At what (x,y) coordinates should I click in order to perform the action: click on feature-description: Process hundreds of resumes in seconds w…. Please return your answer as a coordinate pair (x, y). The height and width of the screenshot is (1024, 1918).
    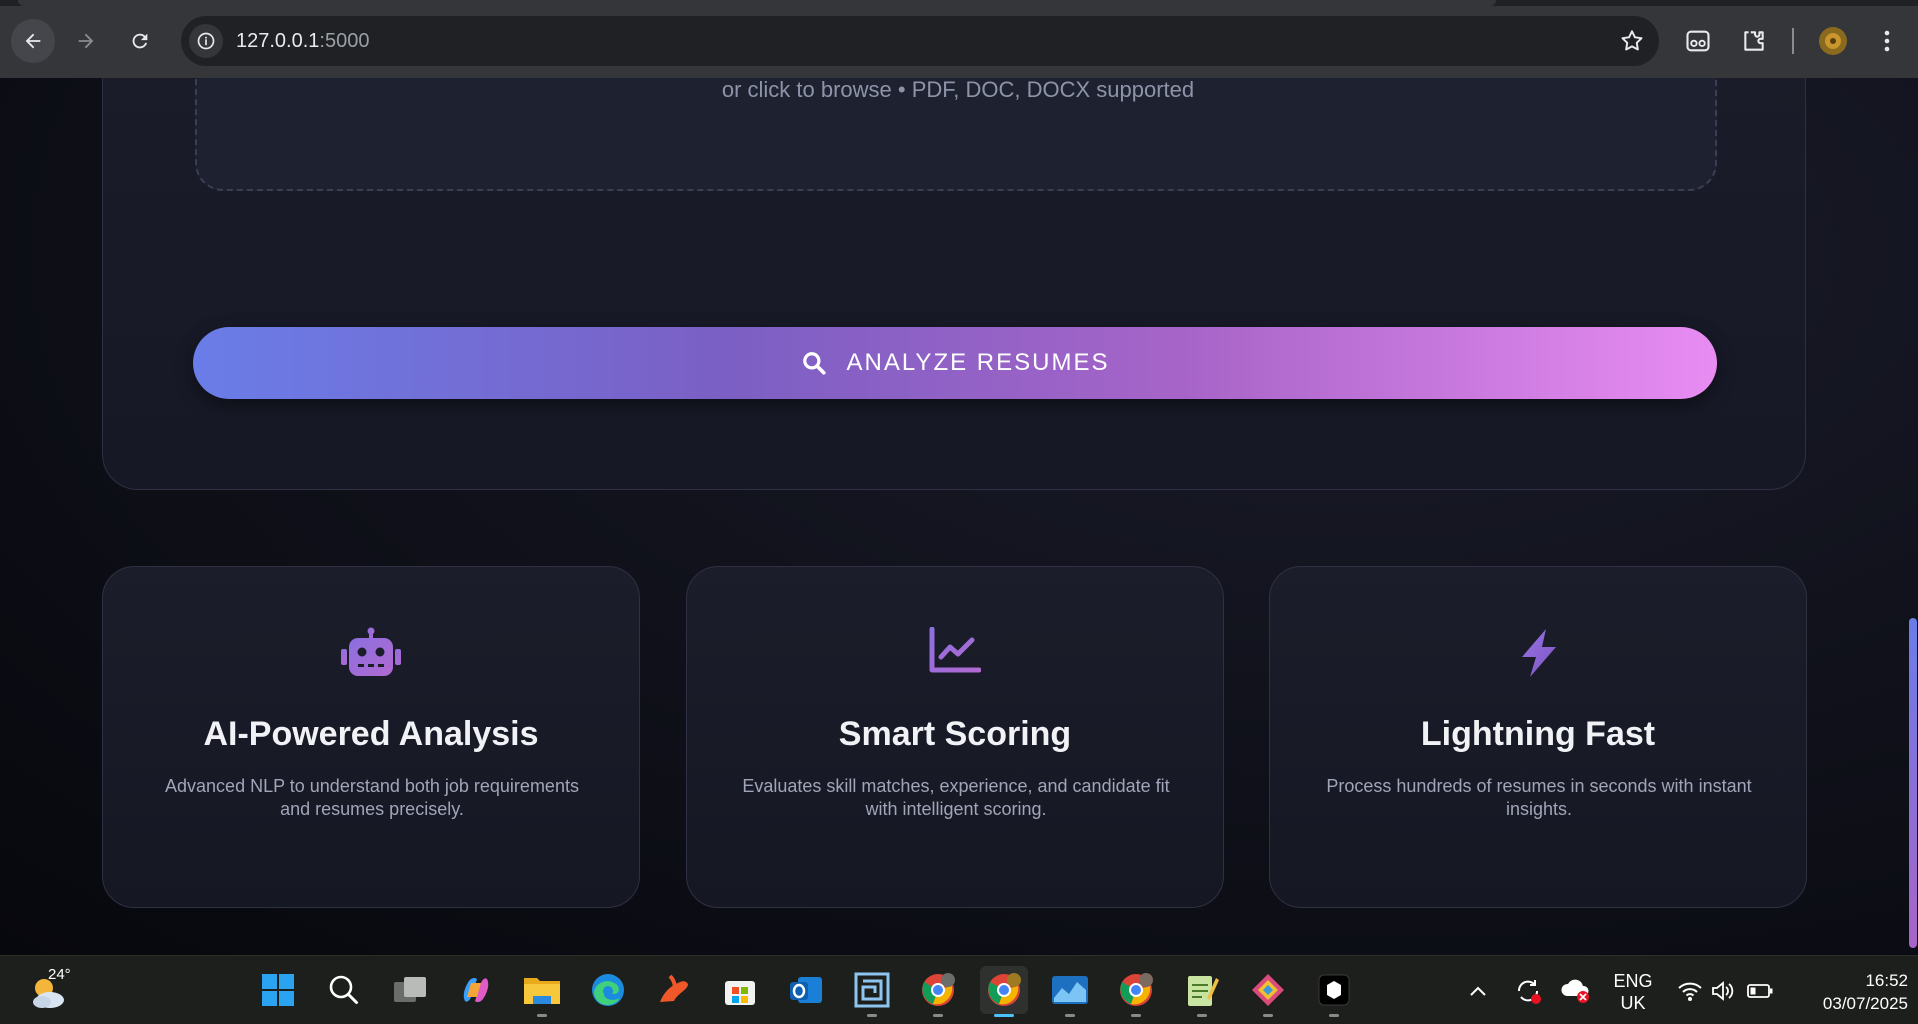
    Looking at the image, I should click on (1539, 797).